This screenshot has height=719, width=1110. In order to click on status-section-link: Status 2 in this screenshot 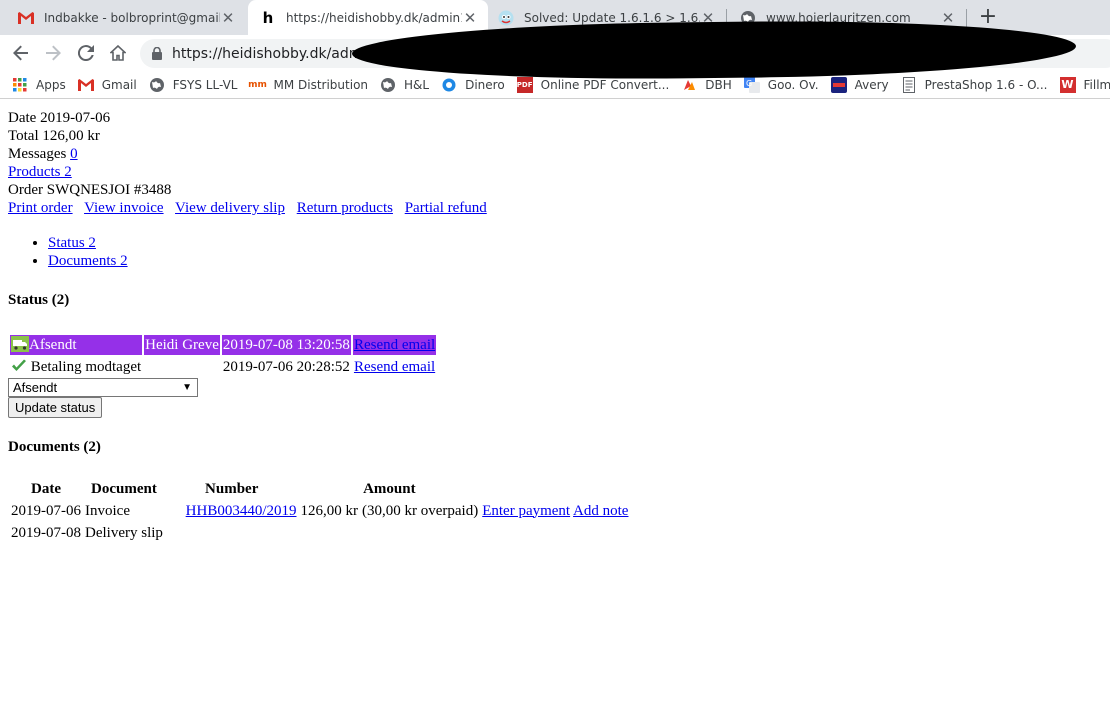, I will do `click(72, 243)`.